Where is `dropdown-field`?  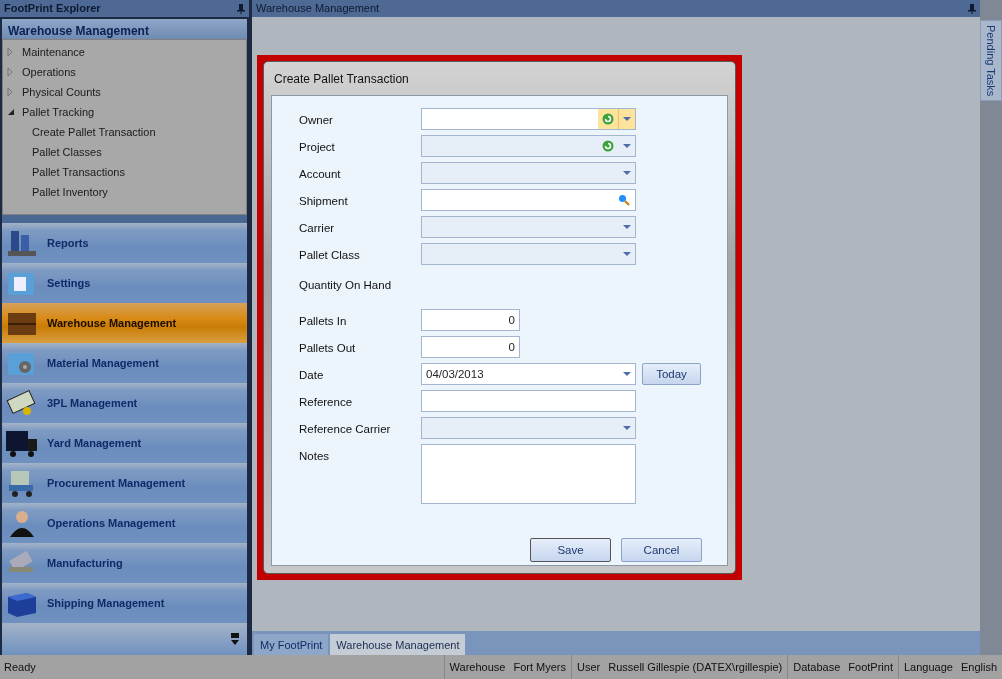 dropdown-field is located at coordinates (528, 119).